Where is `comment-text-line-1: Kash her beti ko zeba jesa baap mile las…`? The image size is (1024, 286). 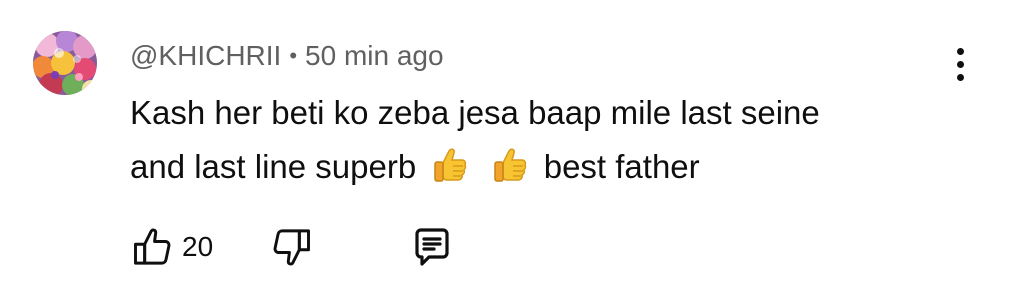 comment-text-line-1: Kash her beti ko zeba jesa baap mile las… is located at coordinates (475, 112).